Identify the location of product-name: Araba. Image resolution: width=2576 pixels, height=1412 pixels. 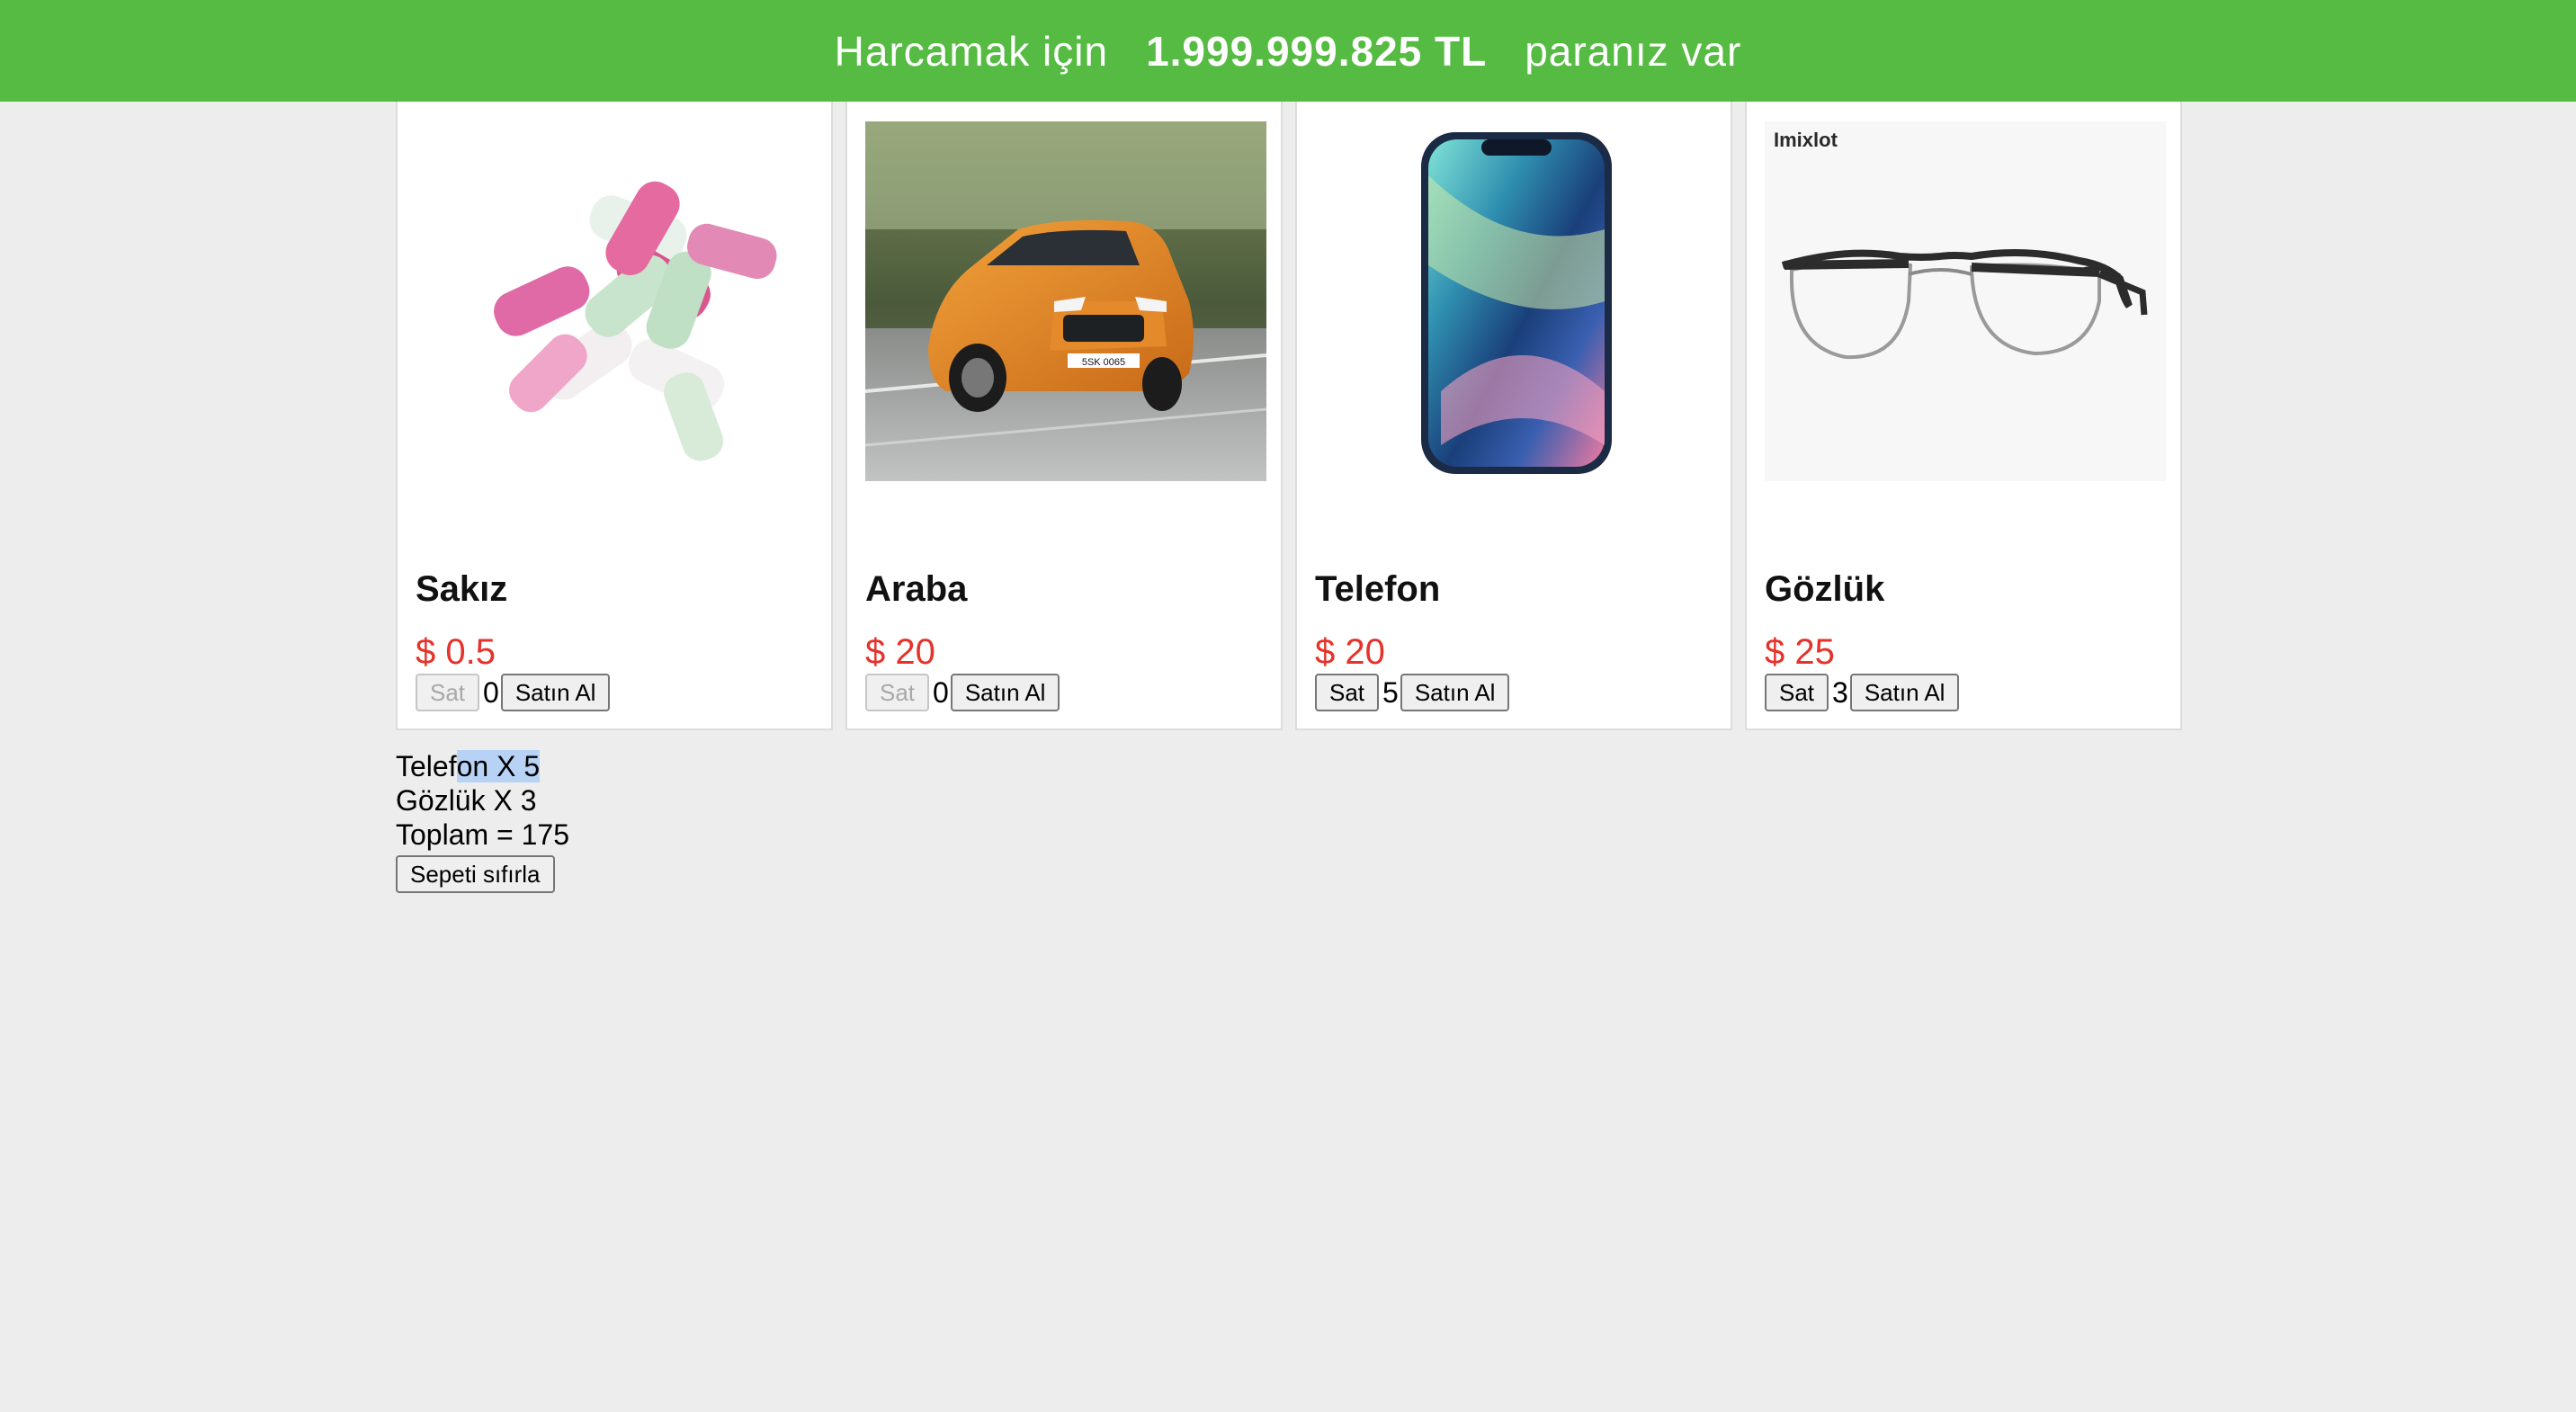
(916, 589).